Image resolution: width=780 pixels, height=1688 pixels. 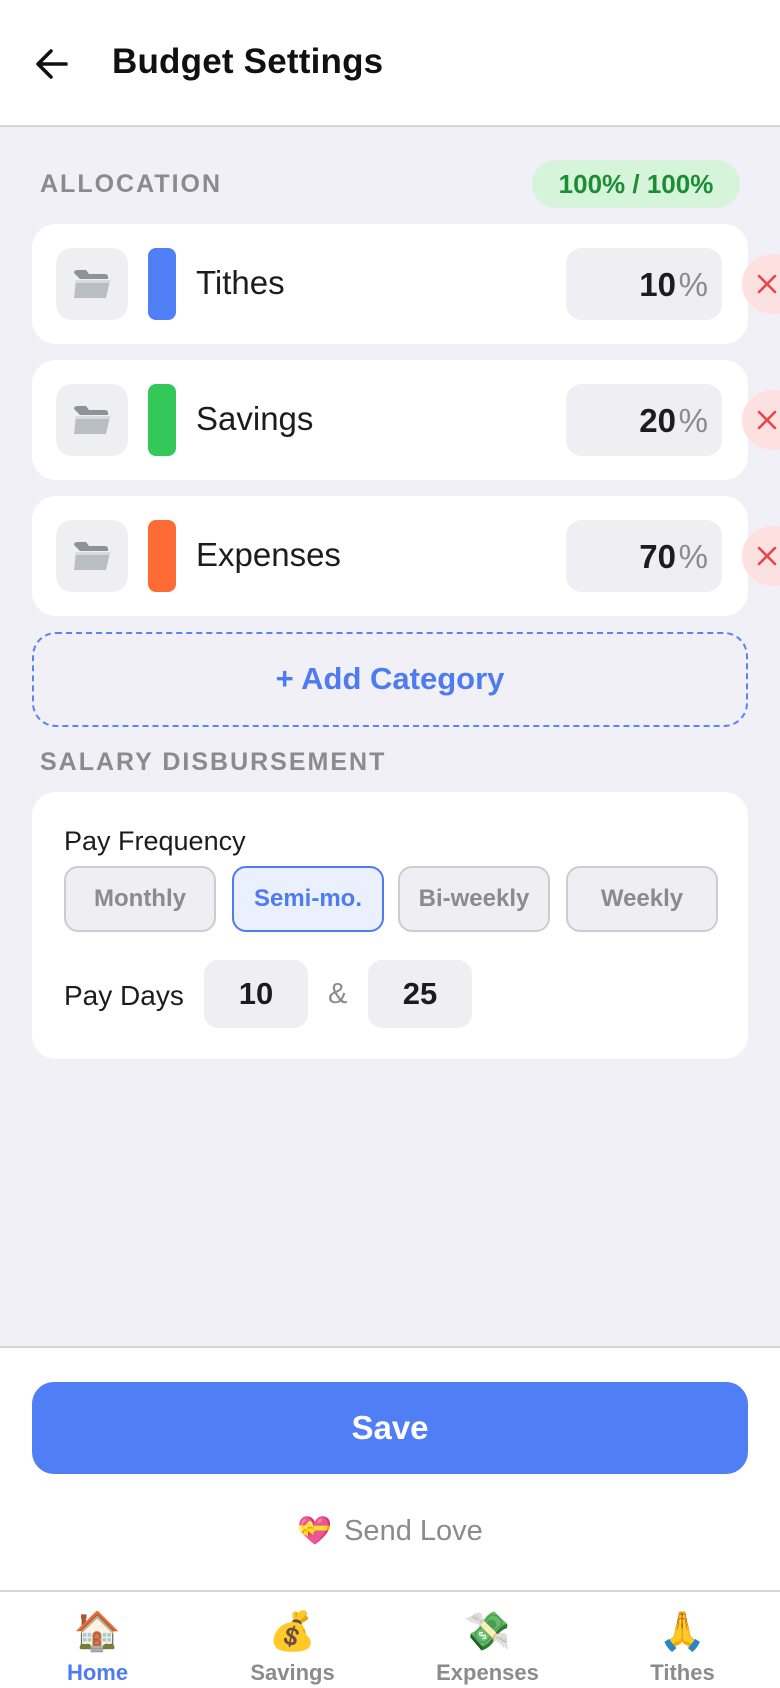 I want to click on add-category-button: + Add Category, so click(x=390, y=679).